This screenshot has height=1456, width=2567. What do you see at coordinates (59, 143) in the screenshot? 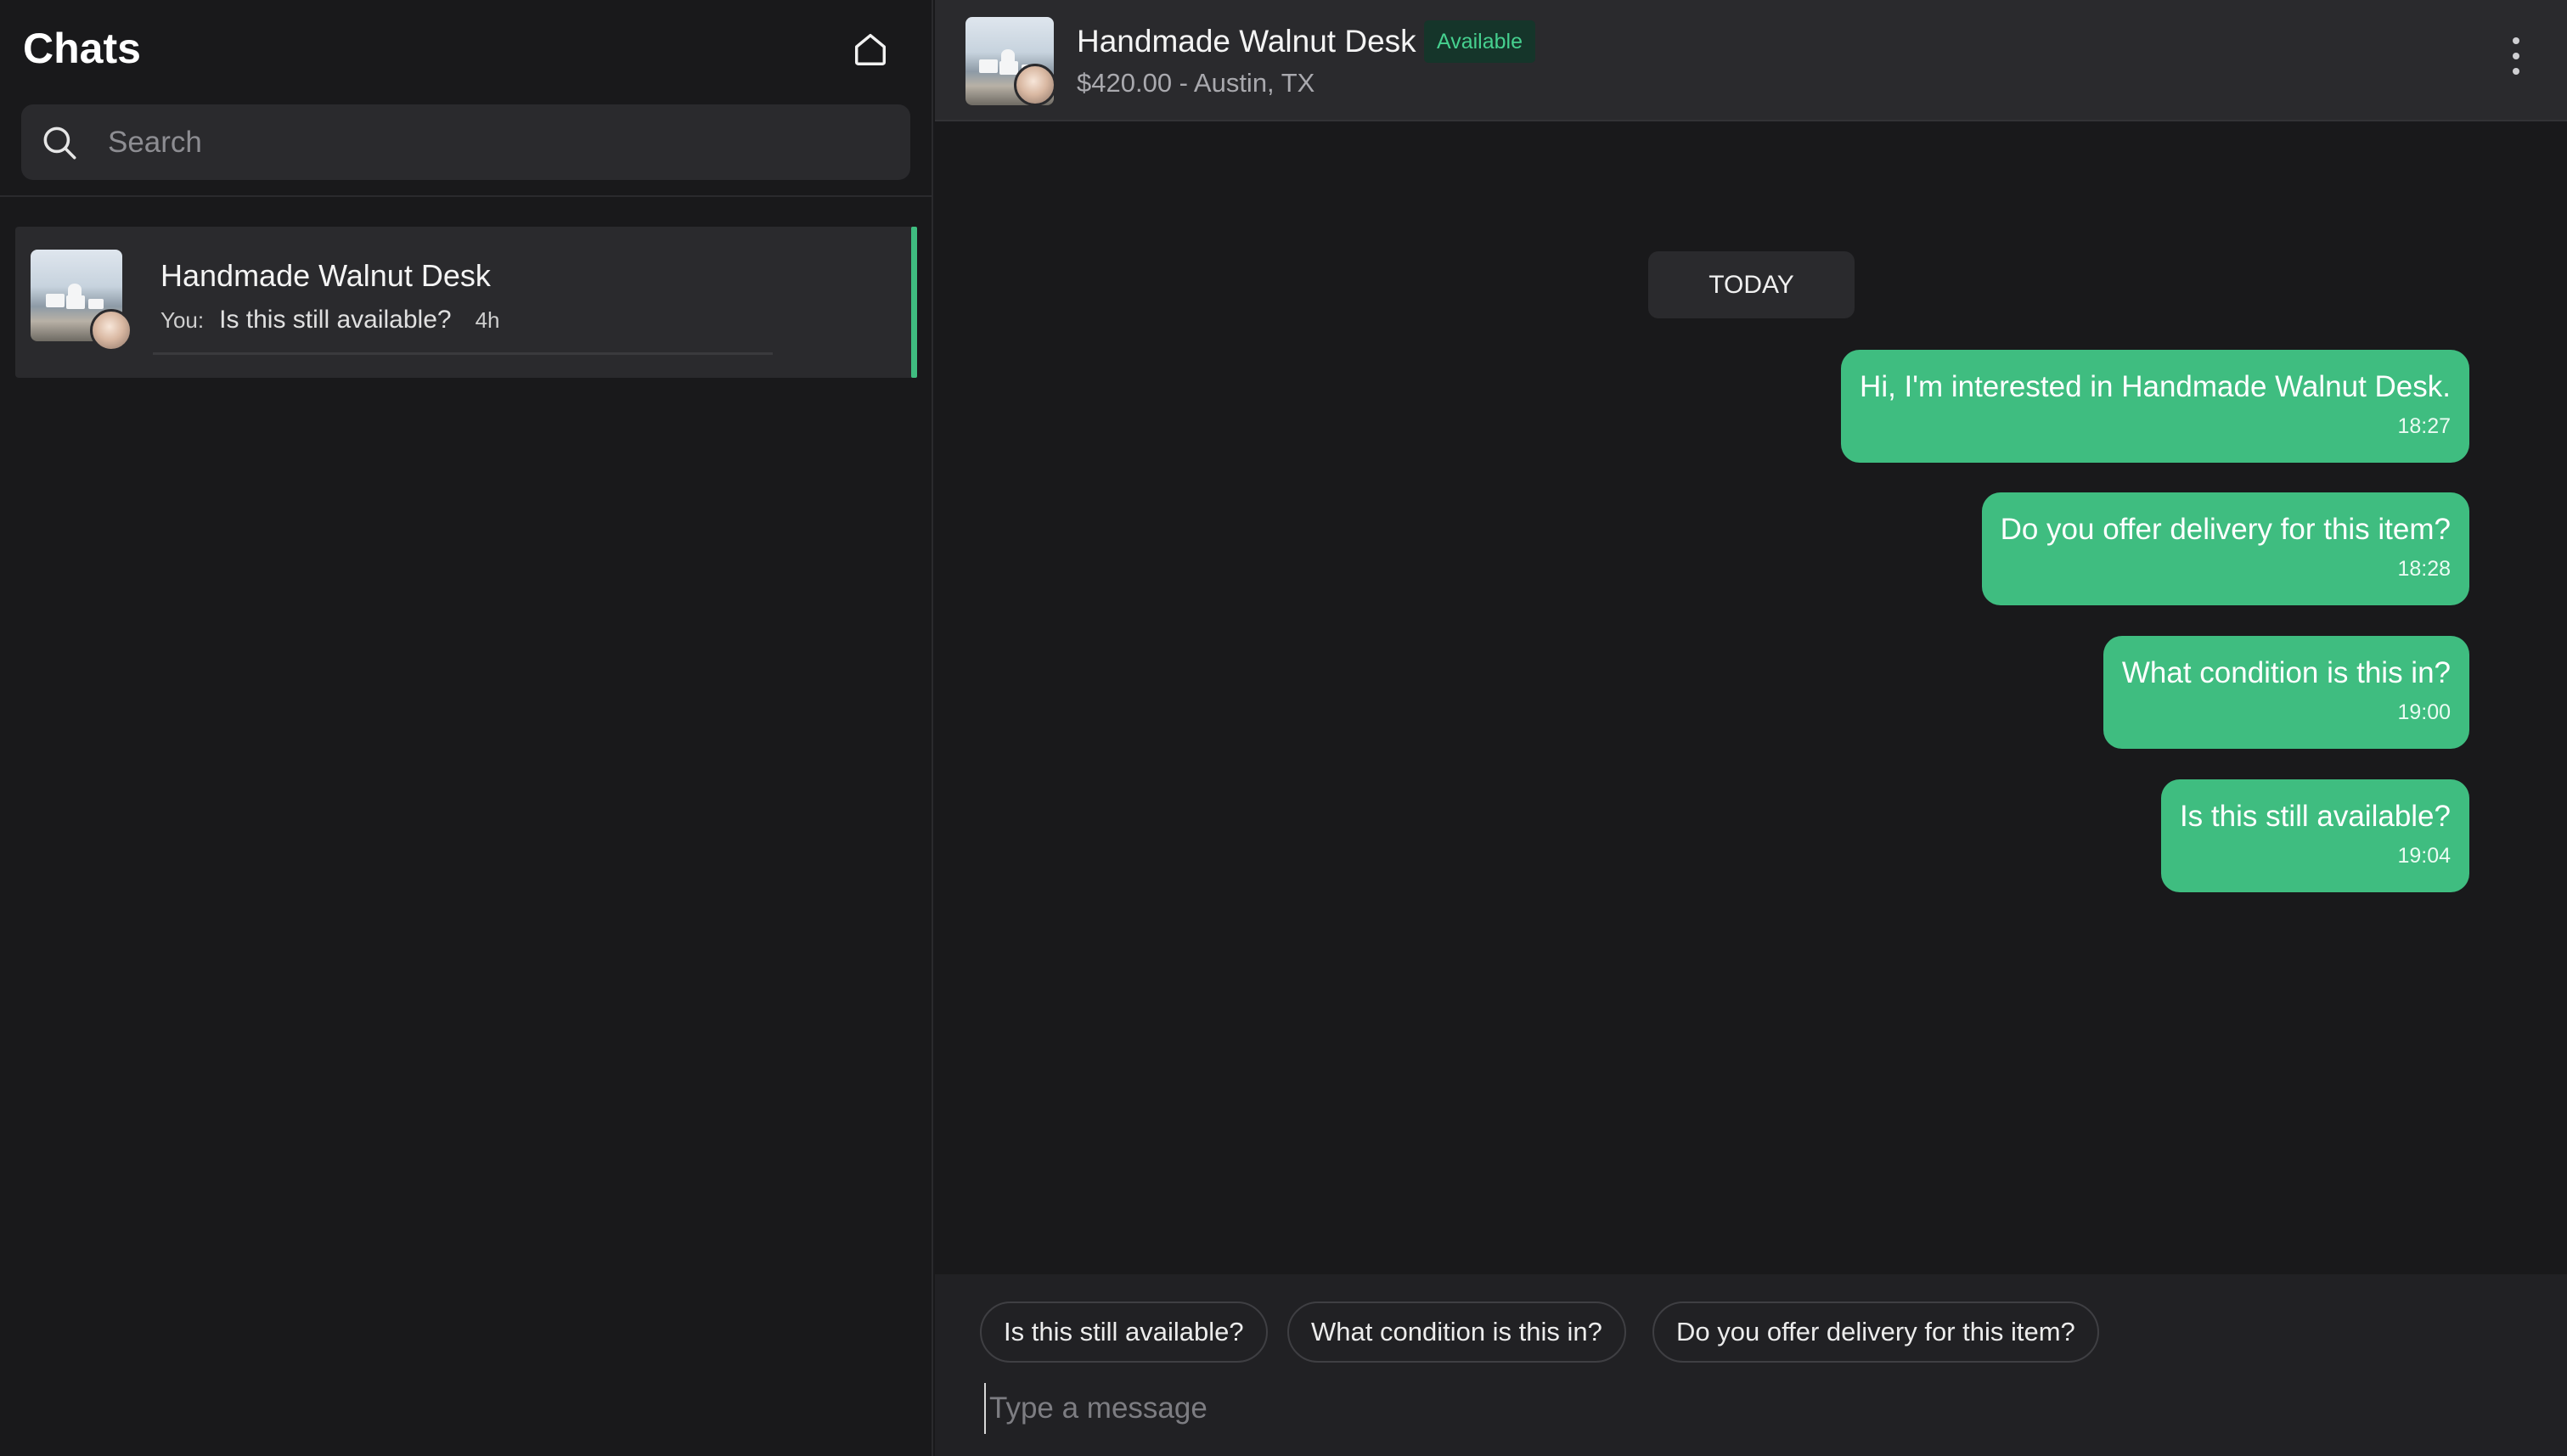
I see `search-icon` at bounding box center [59, 143].